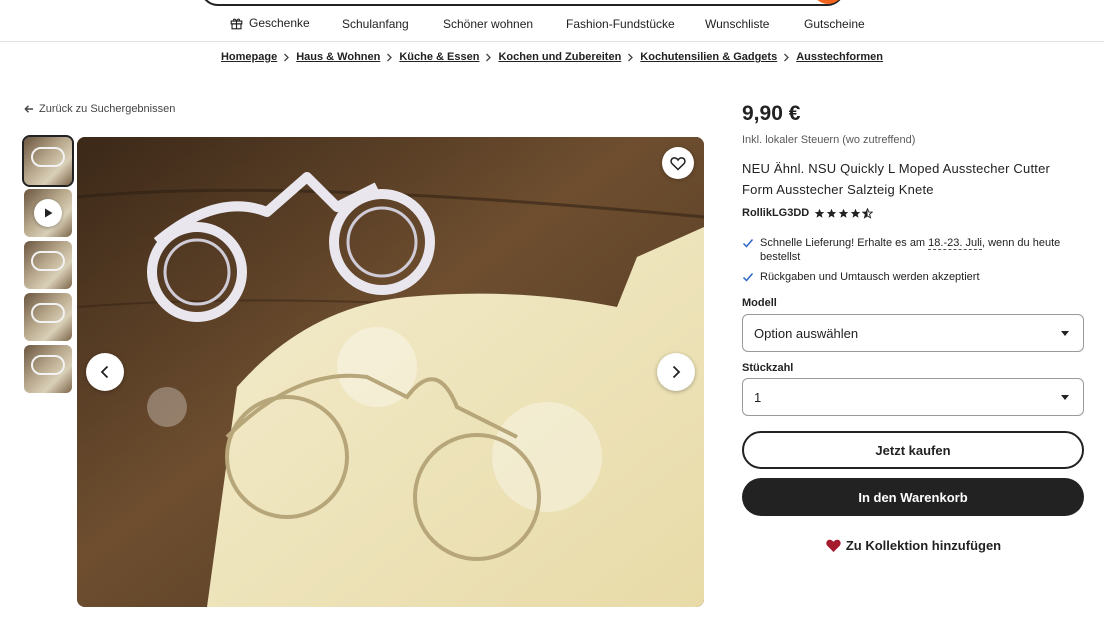  What do you see at coordinates (868, 213) in the screenshot?
I see `star-half-icon` at bounding box center [868, 213].